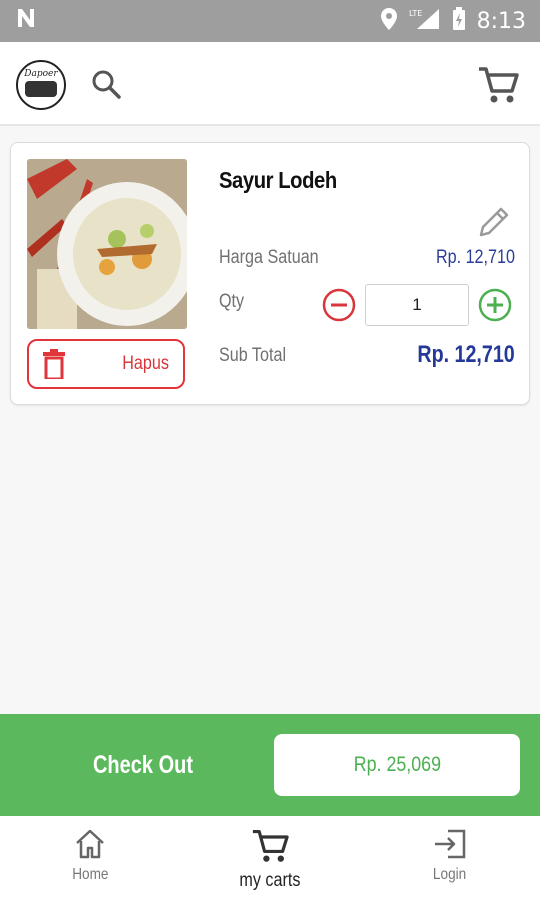  I want to click on nav-item-my-carts: my carts, so click(270, 858).